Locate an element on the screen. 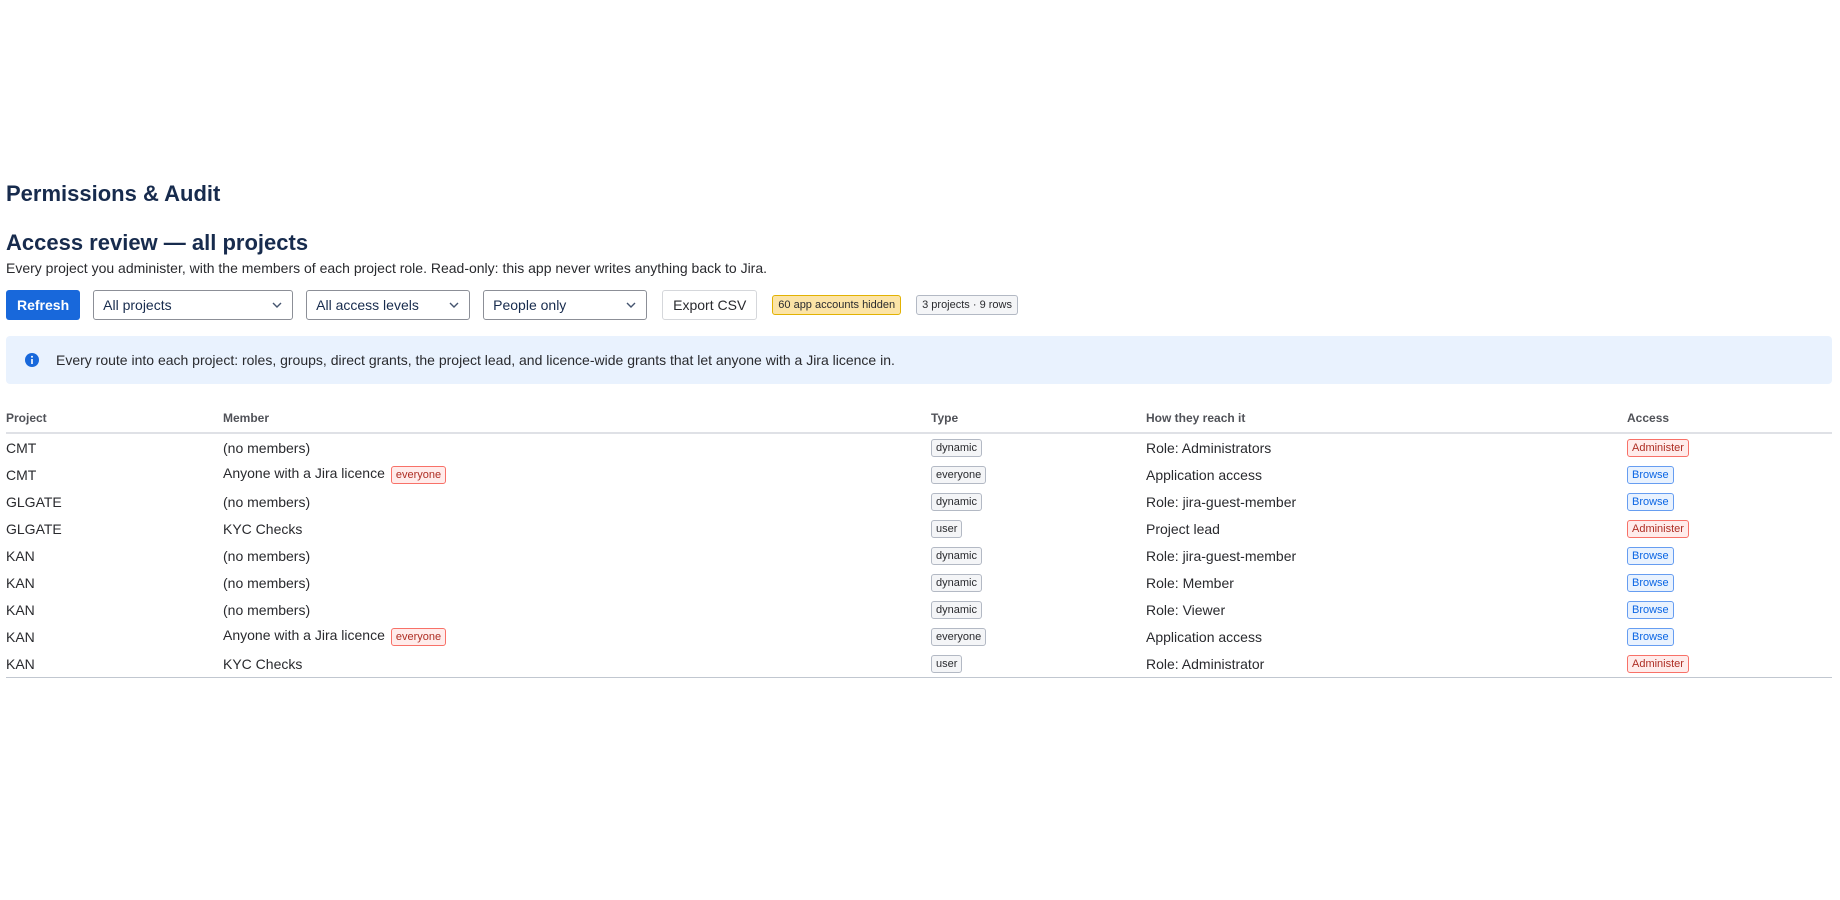 The image size is (1840, 900). refresh-button: Refresh is located at coordinates (43, 305).